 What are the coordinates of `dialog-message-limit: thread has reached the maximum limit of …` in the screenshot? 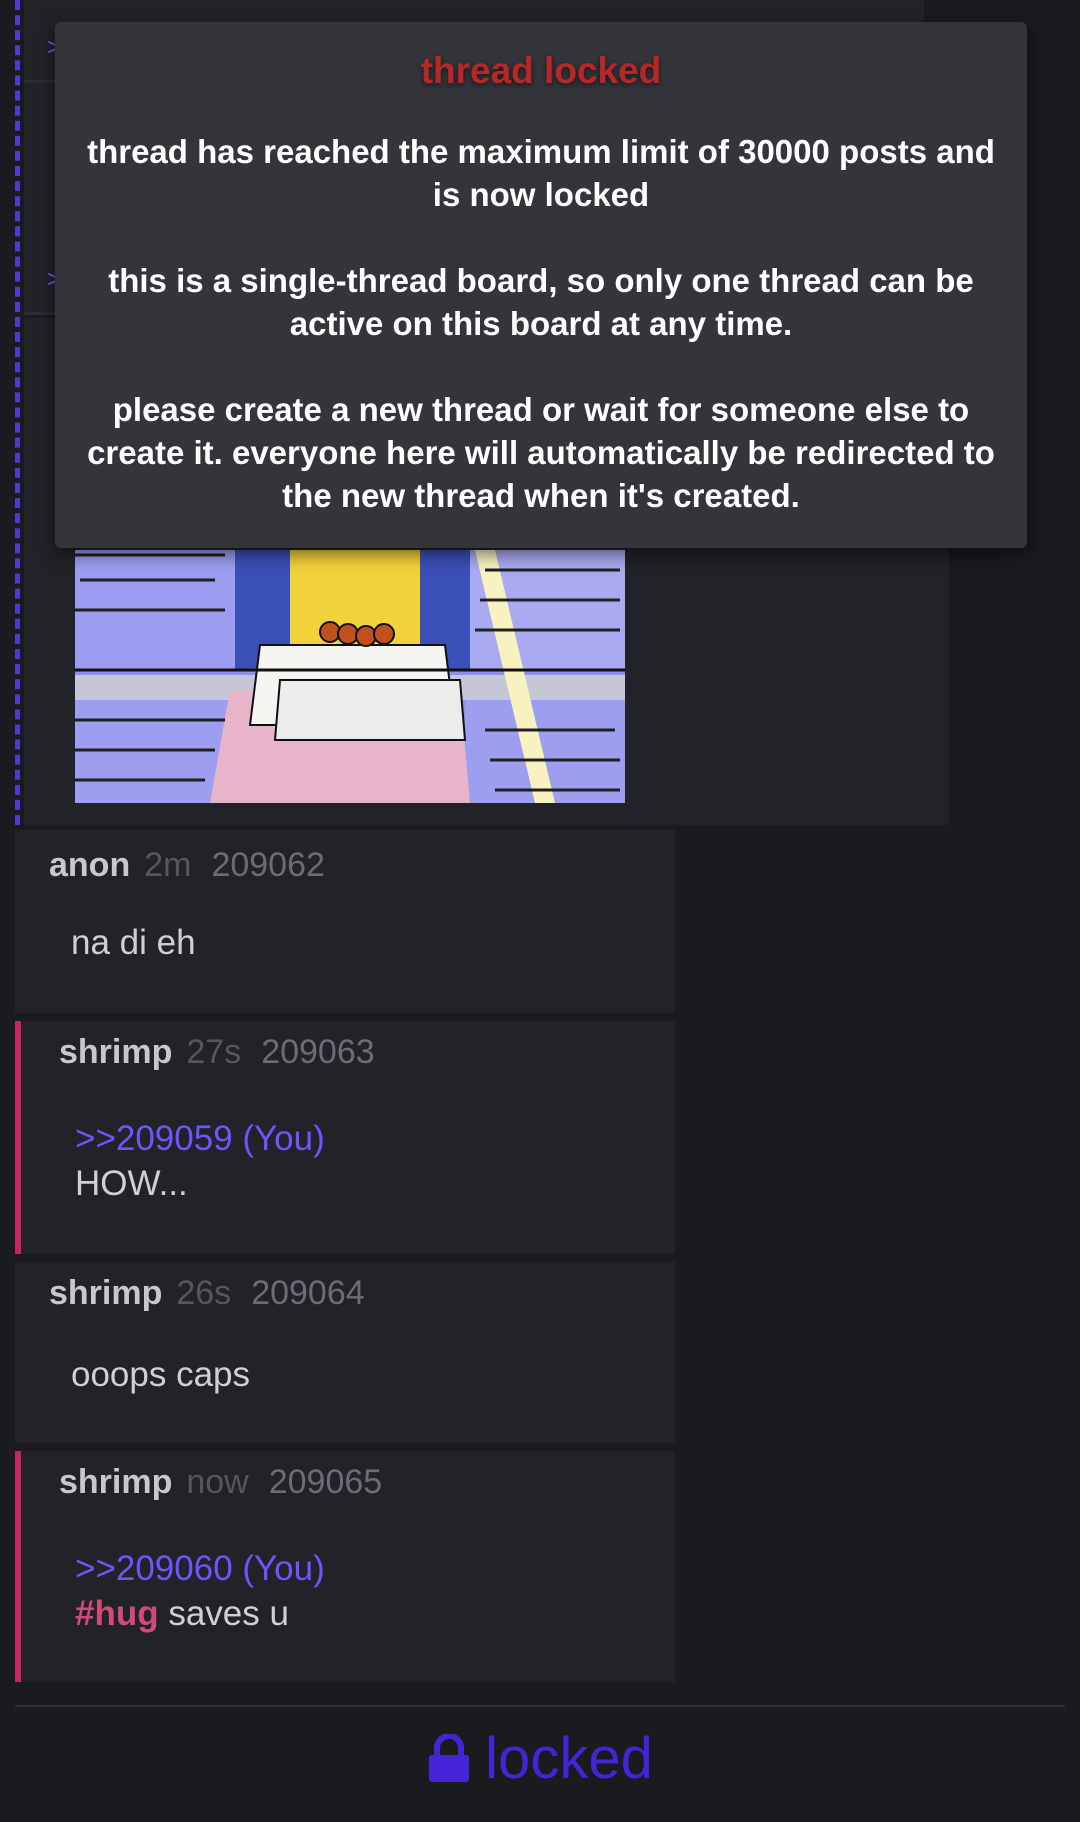 It's located at (541, 173).